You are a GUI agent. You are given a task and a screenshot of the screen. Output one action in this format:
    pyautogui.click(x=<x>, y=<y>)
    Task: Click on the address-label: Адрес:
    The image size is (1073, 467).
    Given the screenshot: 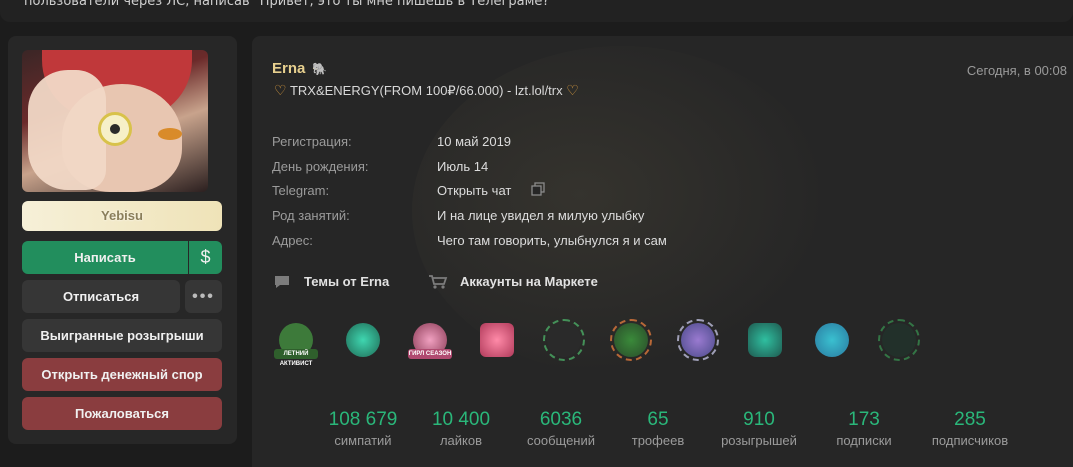 What is the action you would take?
    pyautogui.click(x=292, y=240)
    